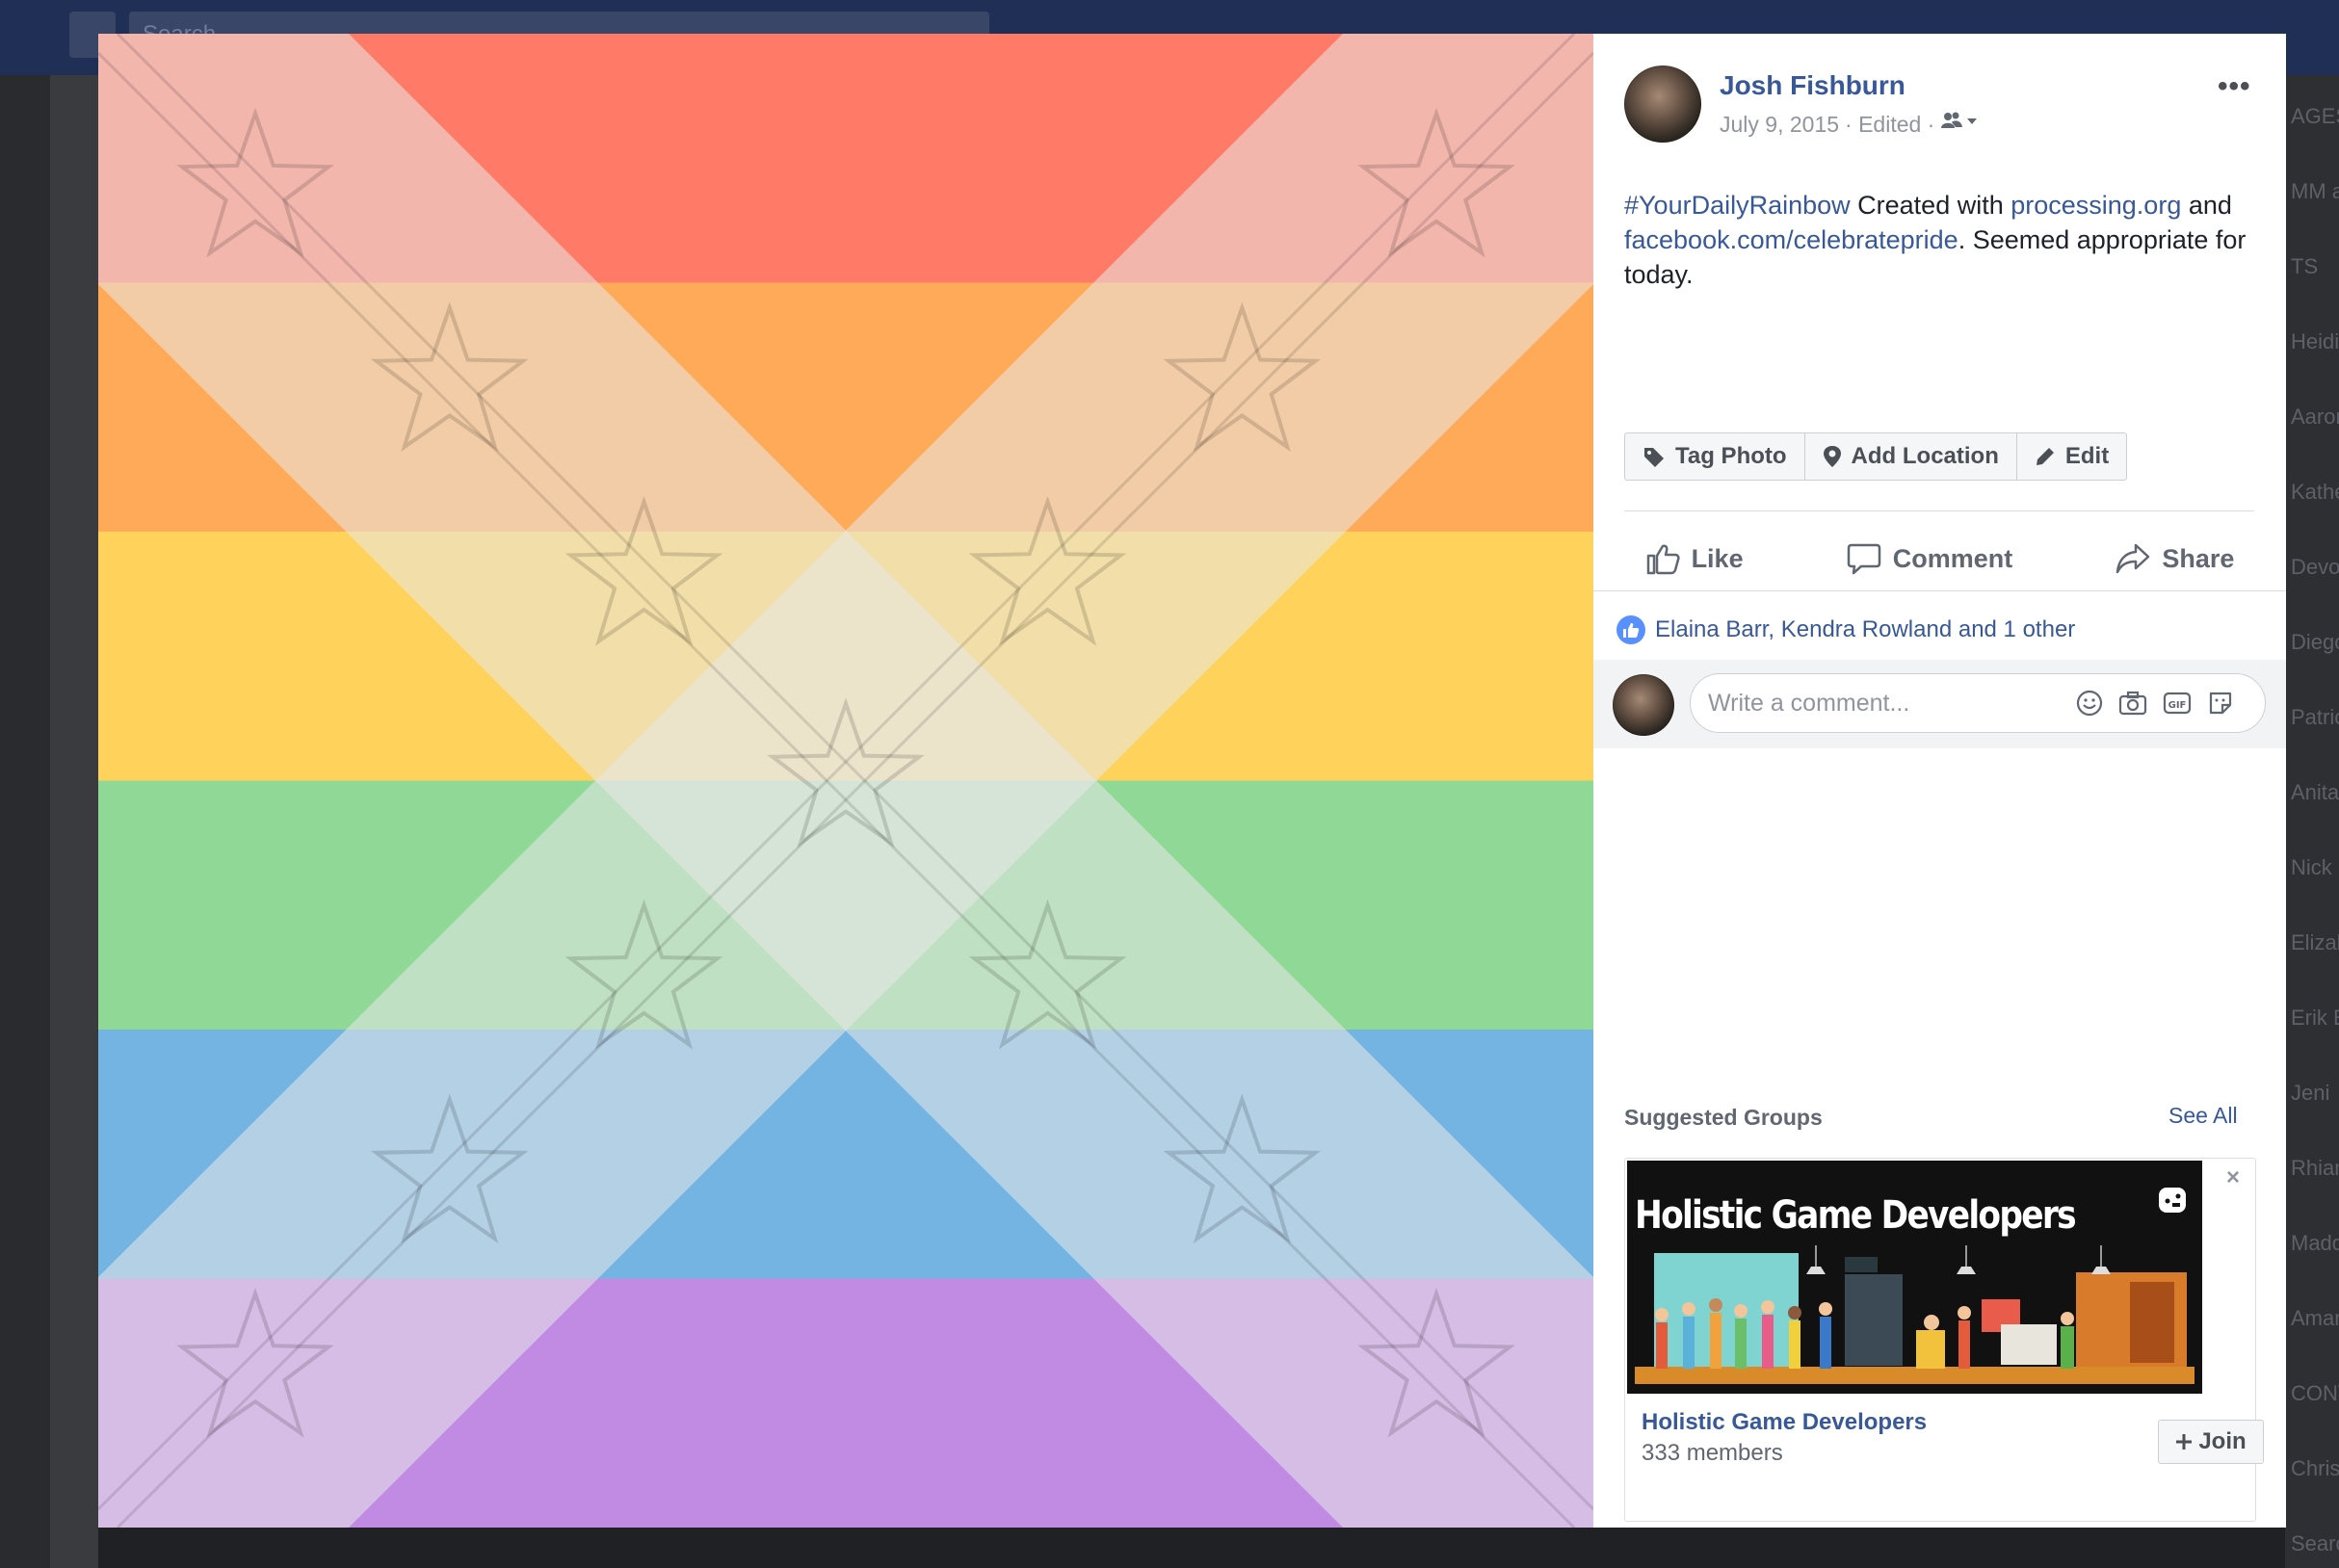  What do you see at coordinates (1643, 705) in the screenshot?
I see `commenter-avatar` at bounding box center [1643, 705].